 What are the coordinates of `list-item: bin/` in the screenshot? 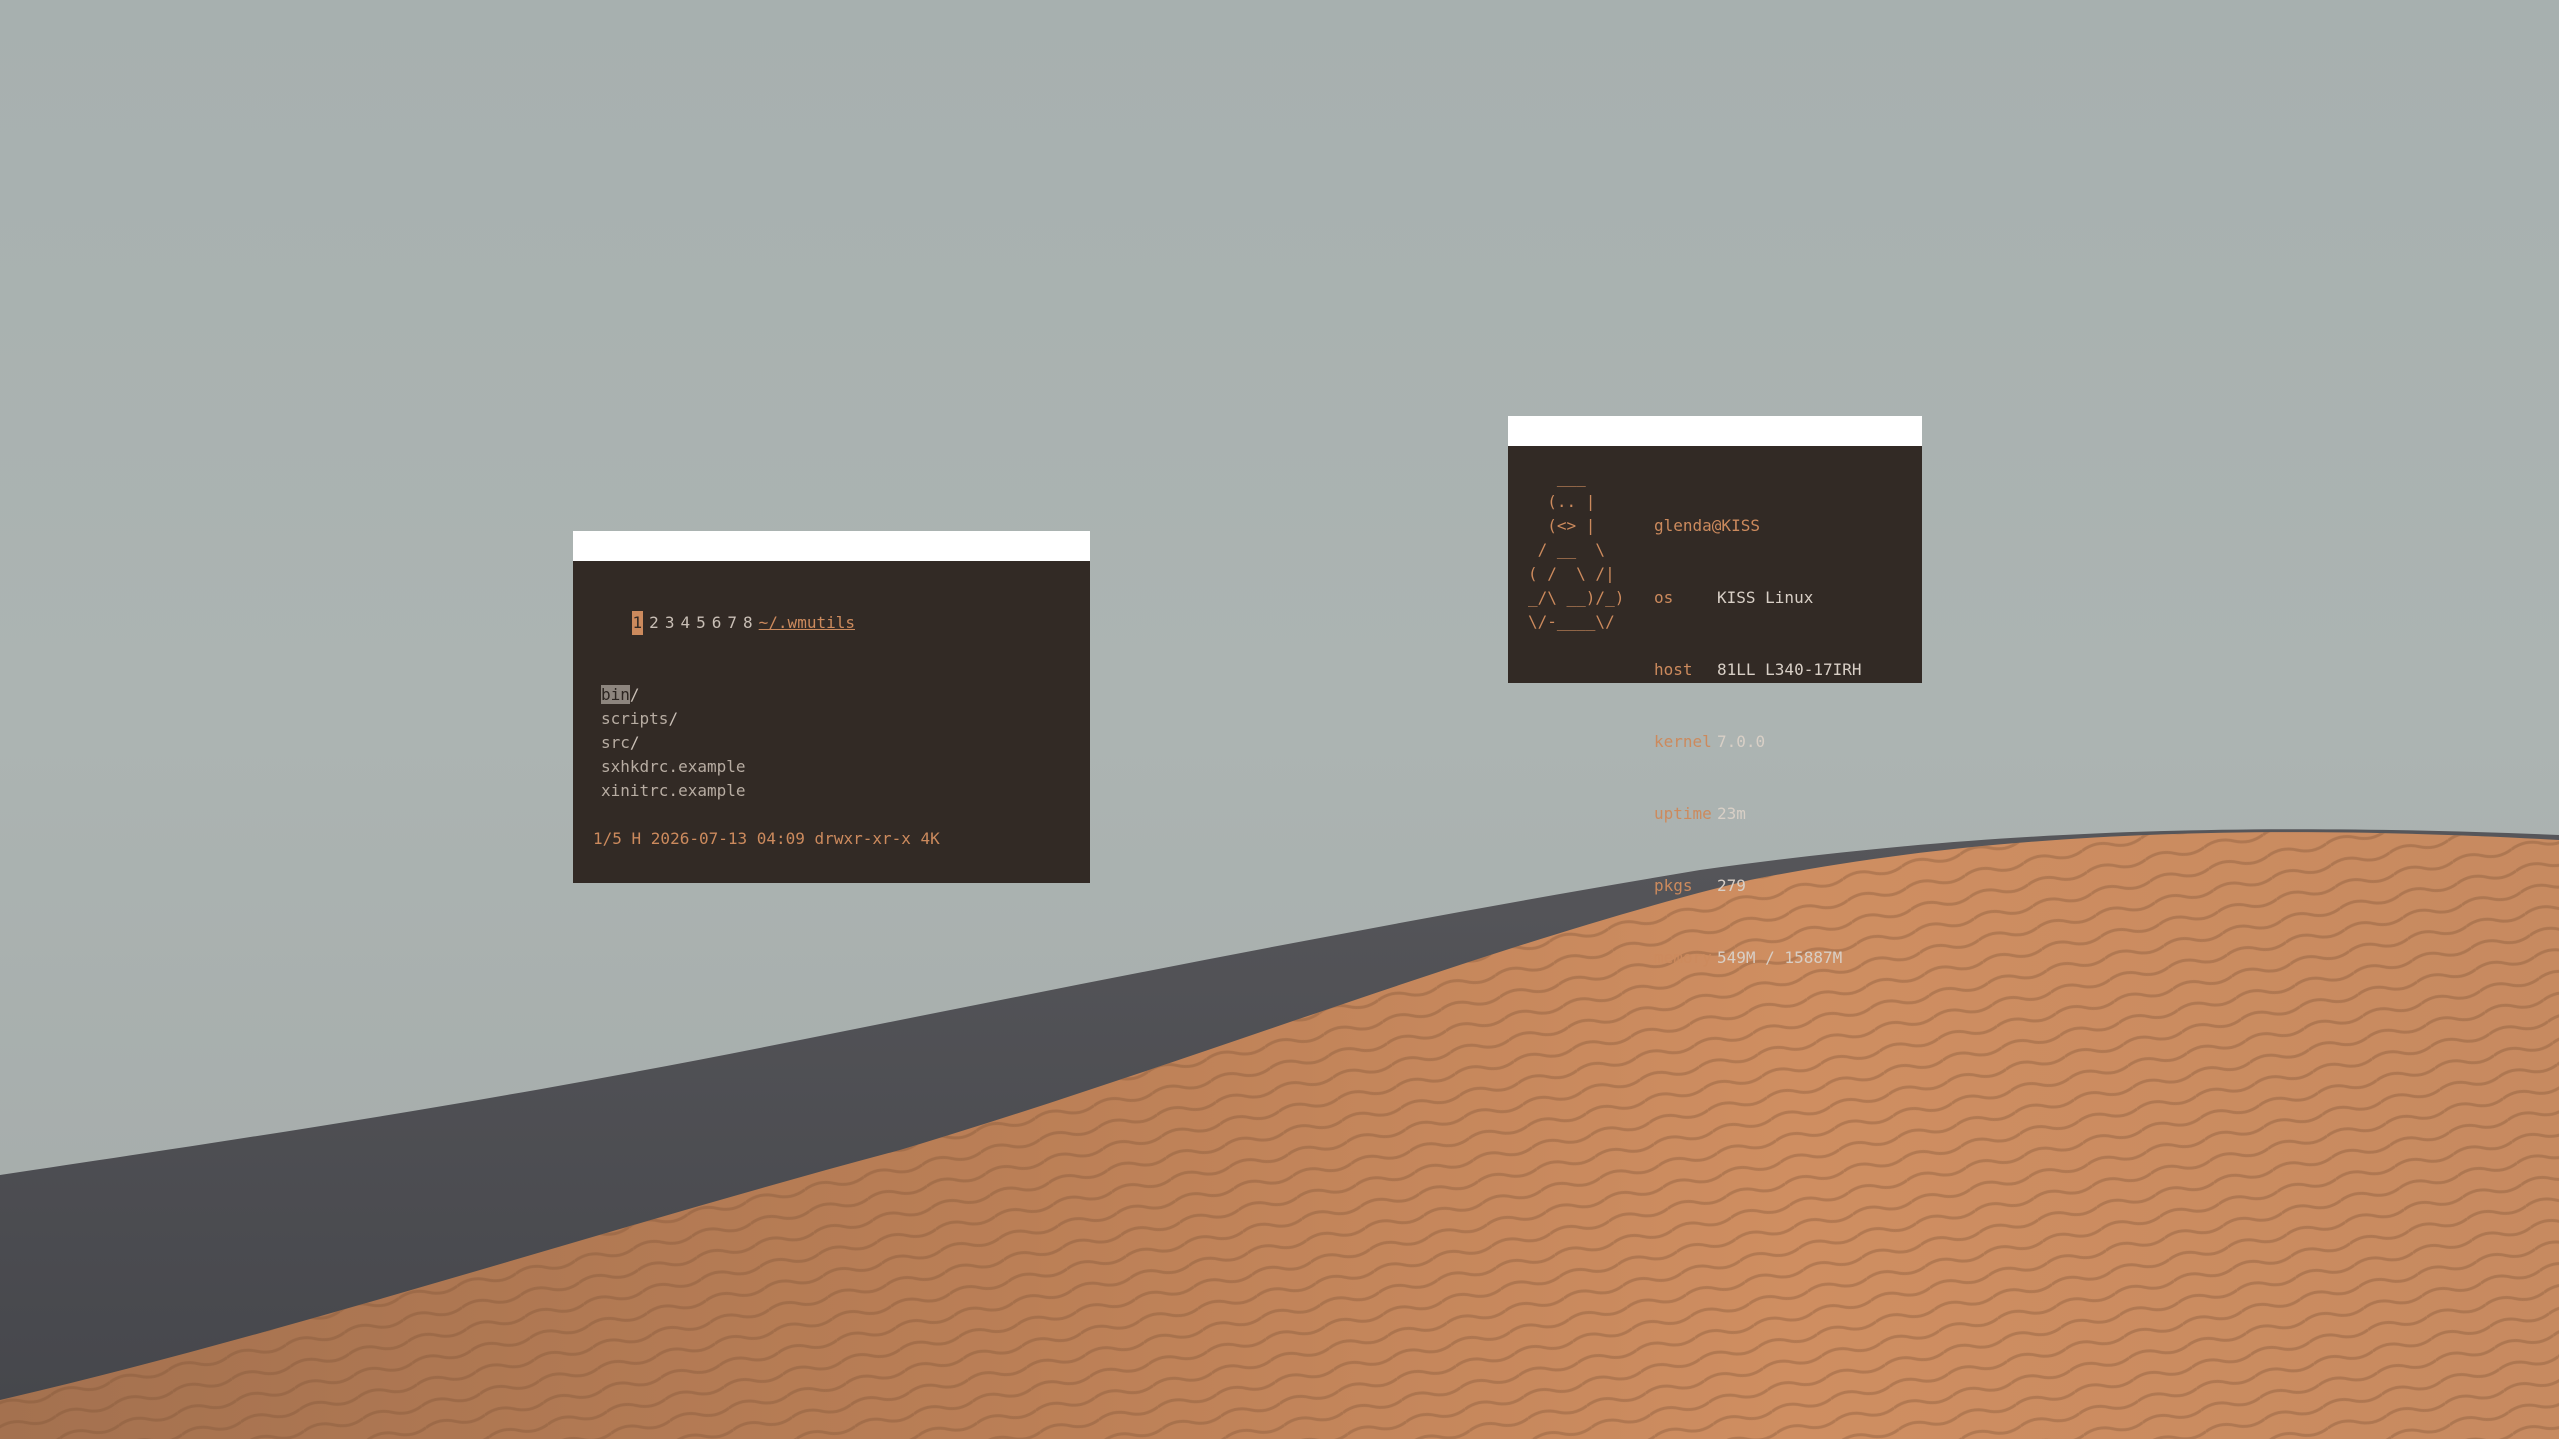 It's located at (673, 695).